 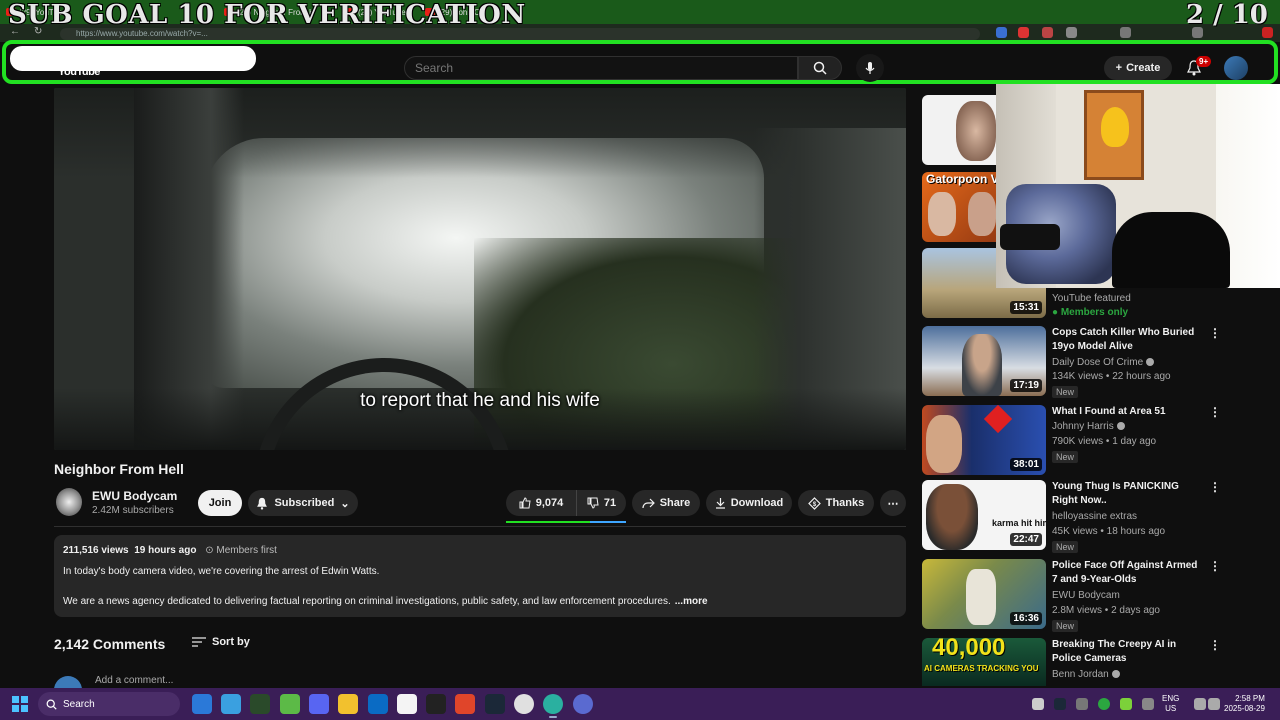 What do you see at coordinates (1086, 595) in the screenshot?
I see `recommended-channel: EWU Bodycam` at bounding box center [1086, 595].